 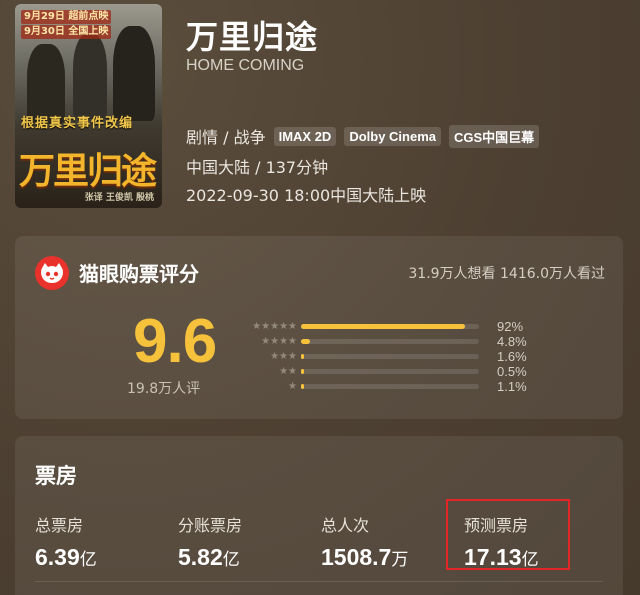 I want to click on predicted-box-office-highlight, so click(x=508, y=534).